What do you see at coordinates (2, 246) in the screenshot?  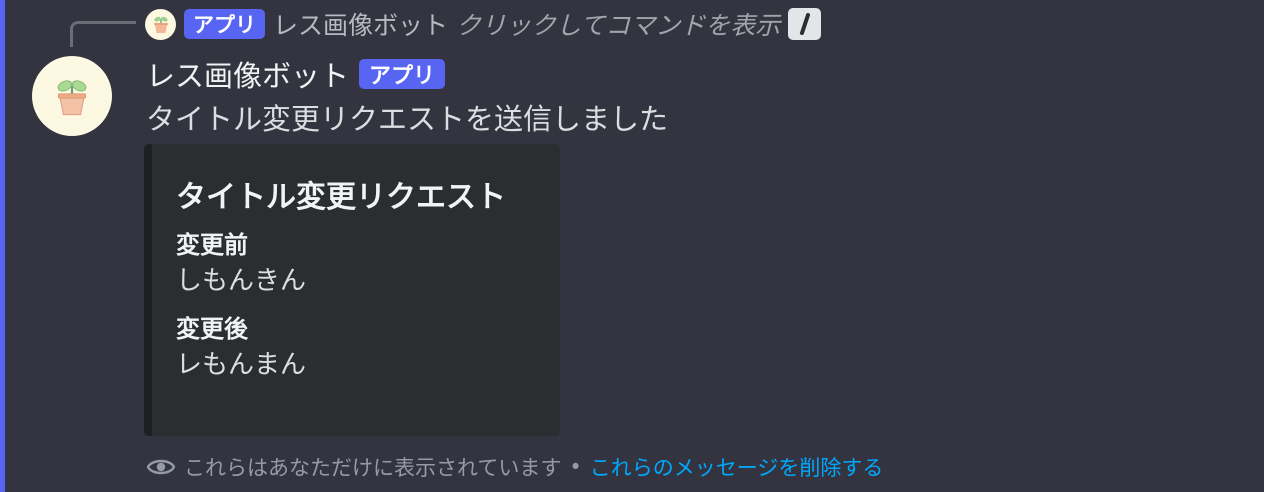 I see `message-highlight-bar` at bounding box center [2, 246].